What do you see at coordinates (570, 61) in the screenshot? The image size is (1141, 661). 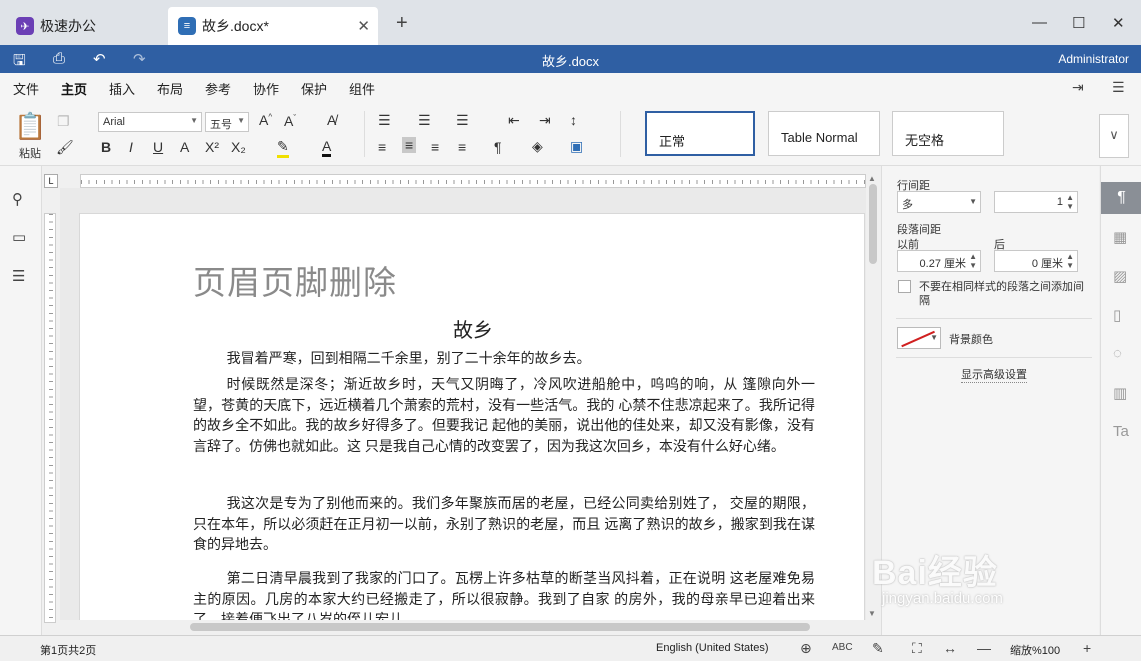 I see `document-title: 故乡.docx` at bounding box center [570, 61].